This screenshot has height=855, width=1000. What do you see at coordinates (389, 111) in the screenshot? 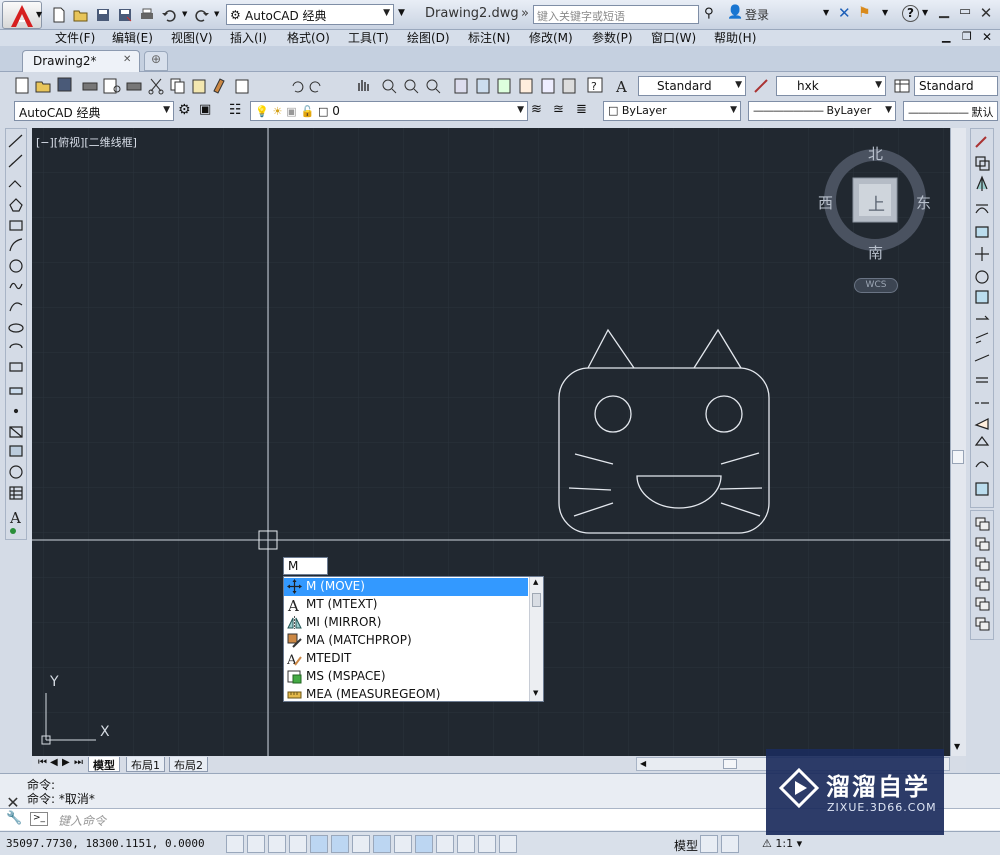
I see `layer-select: 💡 ☀ ▣ 🔓 □ 0 ▼` at bounding box center [389, 111].